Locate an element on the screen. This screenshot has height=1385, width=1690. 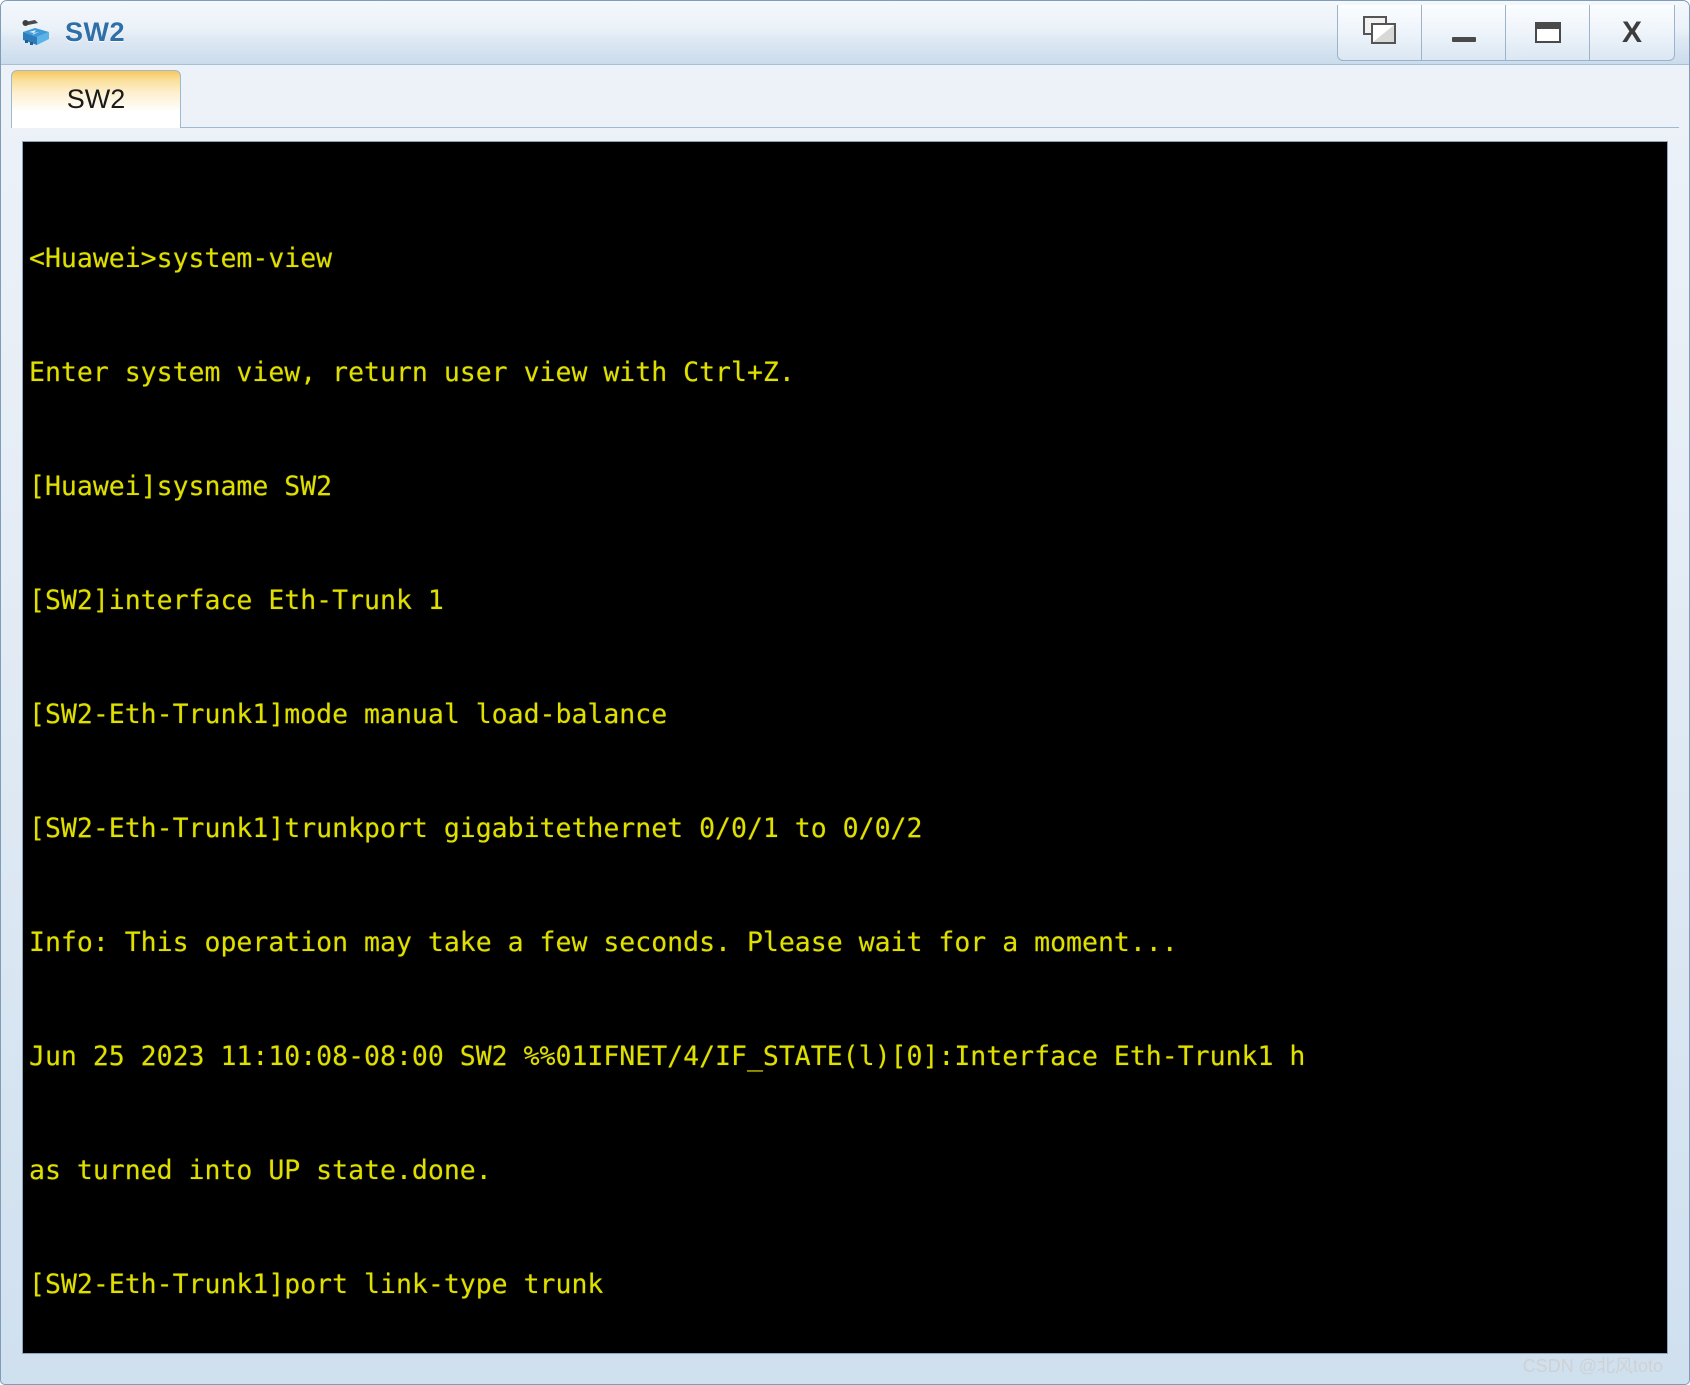
terminal-line: [SW2-Eth-Trunk1]port link-type trunk is located at coordinates (316, 1284).